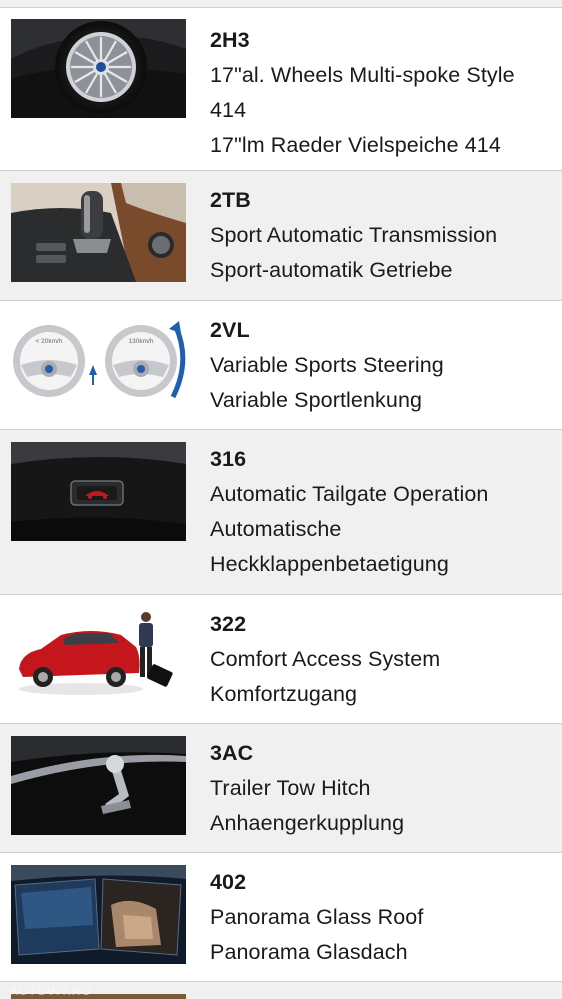 The image size is (562, 999). What do you see at coordinates (228, 882) in the screenshot?
I see `option-code: 402` at bounding box center [228, 882].